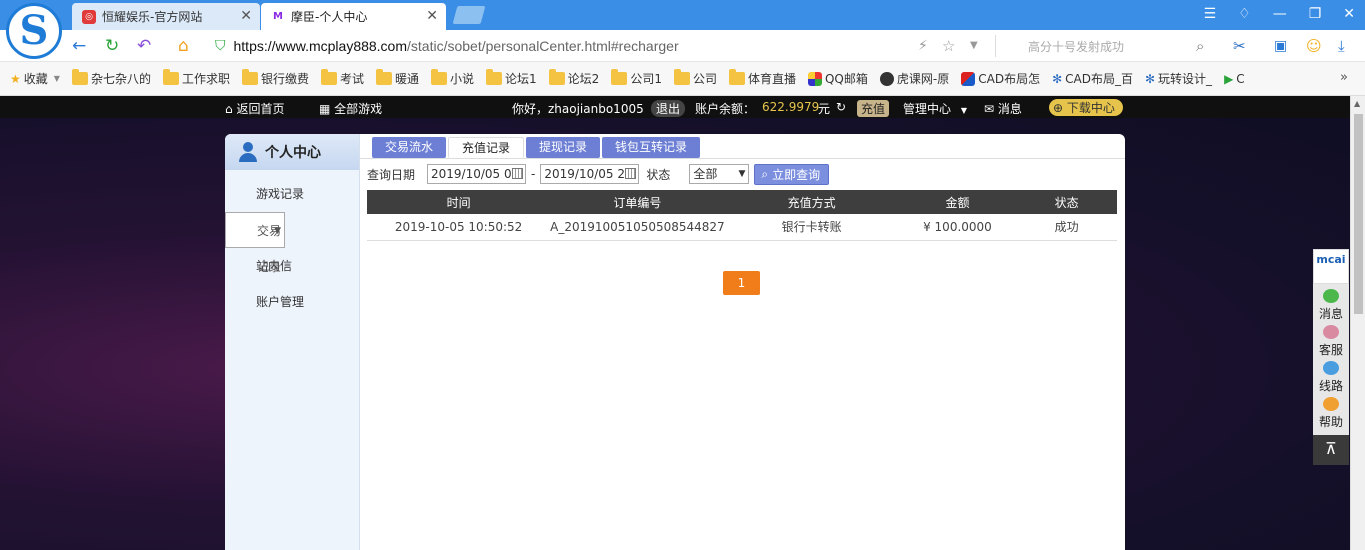  What do you see at coordinates (144, 46) in the screenshot?
I see `undo-icon: ↶` at bounding box center [144, 46].